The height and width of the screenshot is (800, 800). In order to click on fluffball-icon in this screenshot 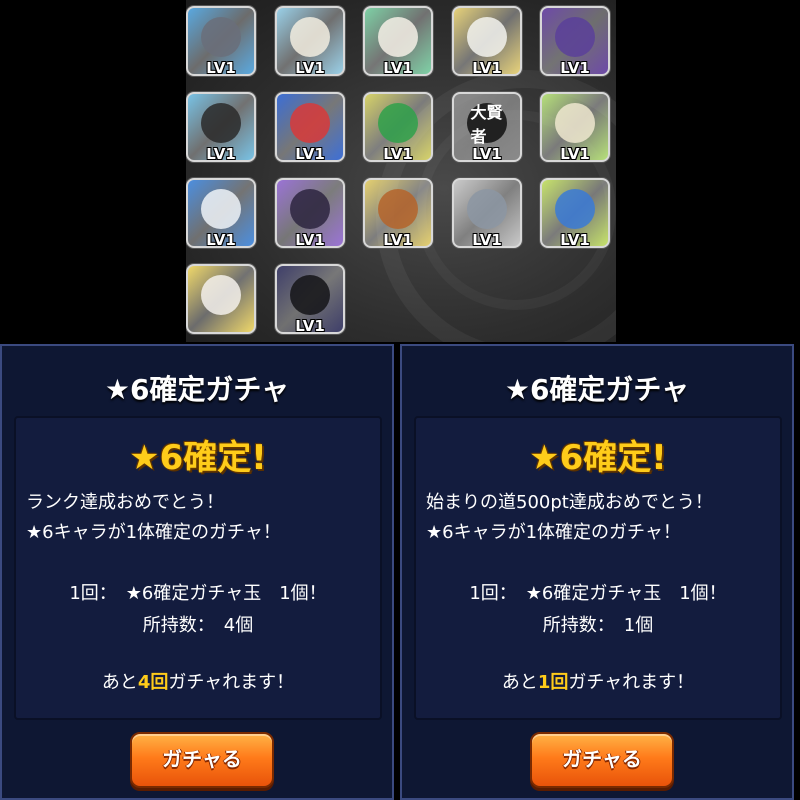, I will do `click(310, 295)`.